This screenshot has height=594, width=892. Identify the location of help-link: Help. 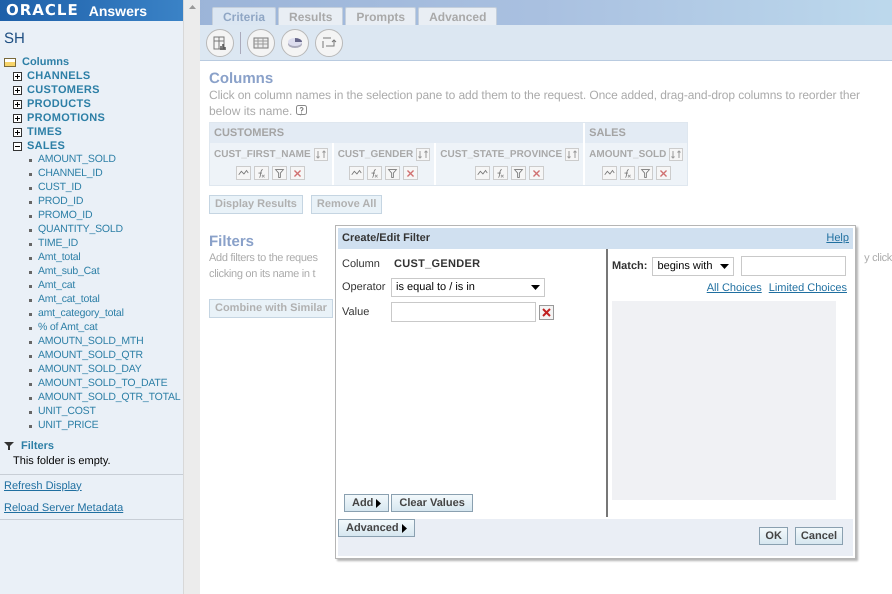
(837, 238).